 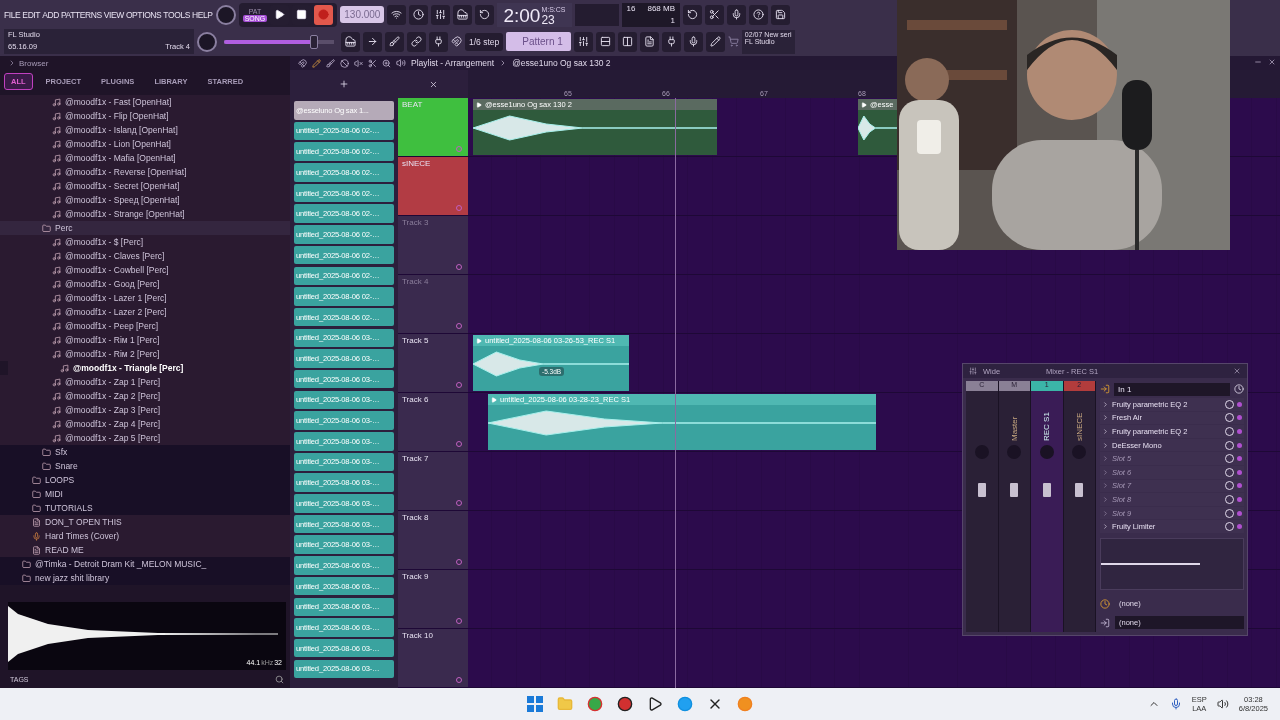 What do you see at coordinates (733, 41) in the screenshot?
I see `cart-icon` at bounding box center [733, 41].